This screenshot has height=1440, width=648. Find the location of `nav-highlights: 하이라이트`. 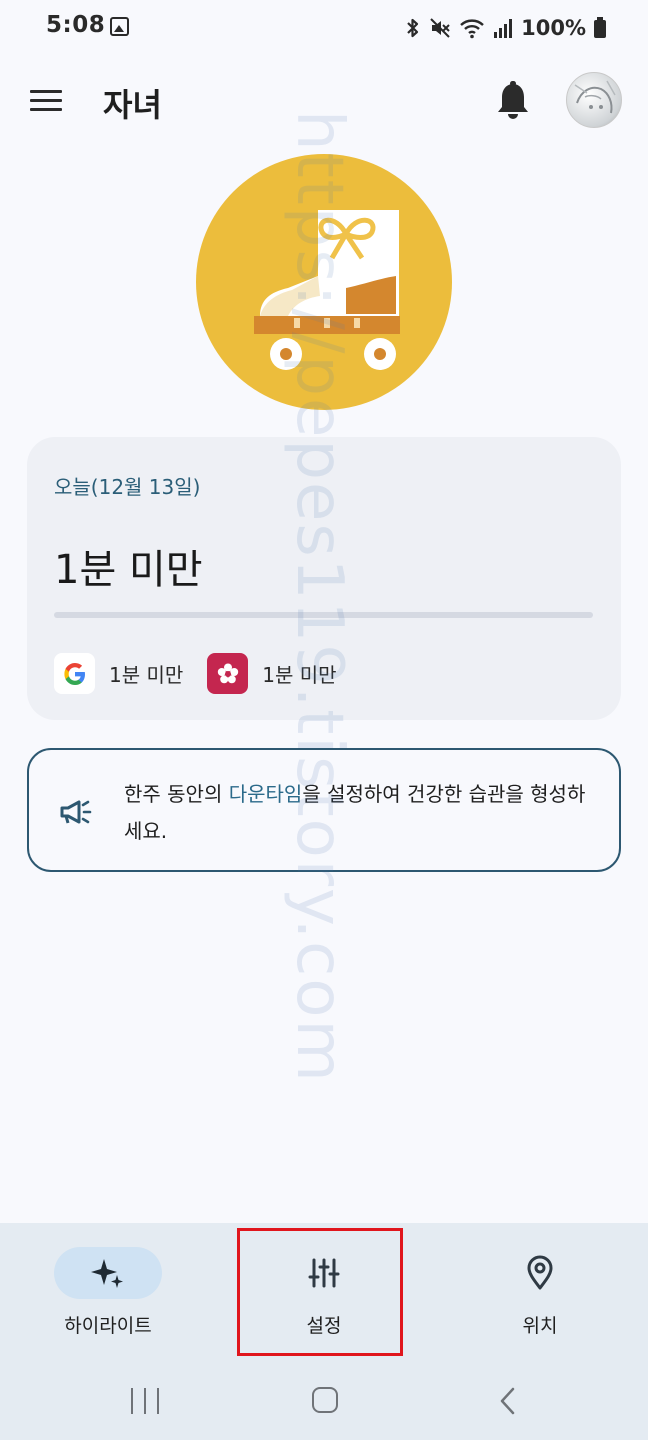

nav-highlights: 하이라이트 is located at coordinates (108, 1302).